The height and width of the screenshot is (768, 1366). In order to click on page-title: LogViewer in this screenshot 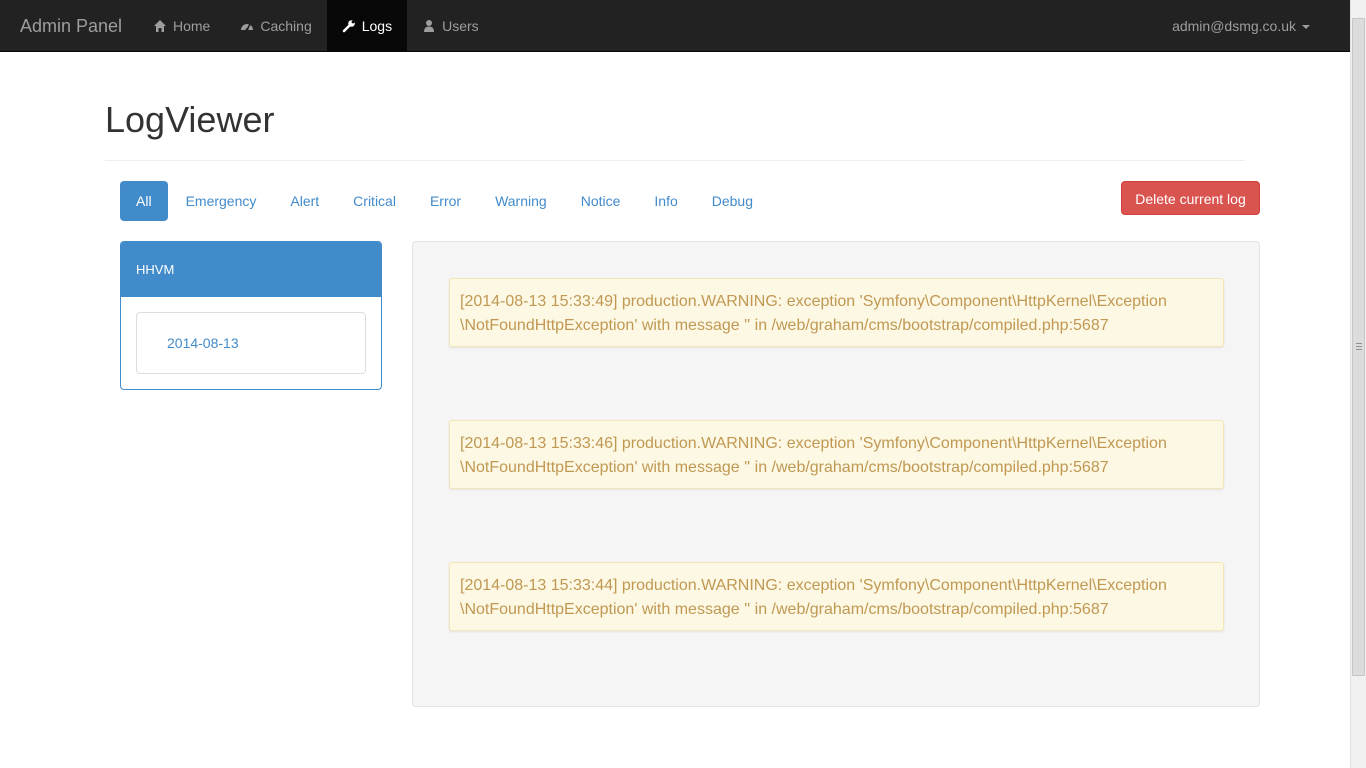, I will do `click(190, 119)`.